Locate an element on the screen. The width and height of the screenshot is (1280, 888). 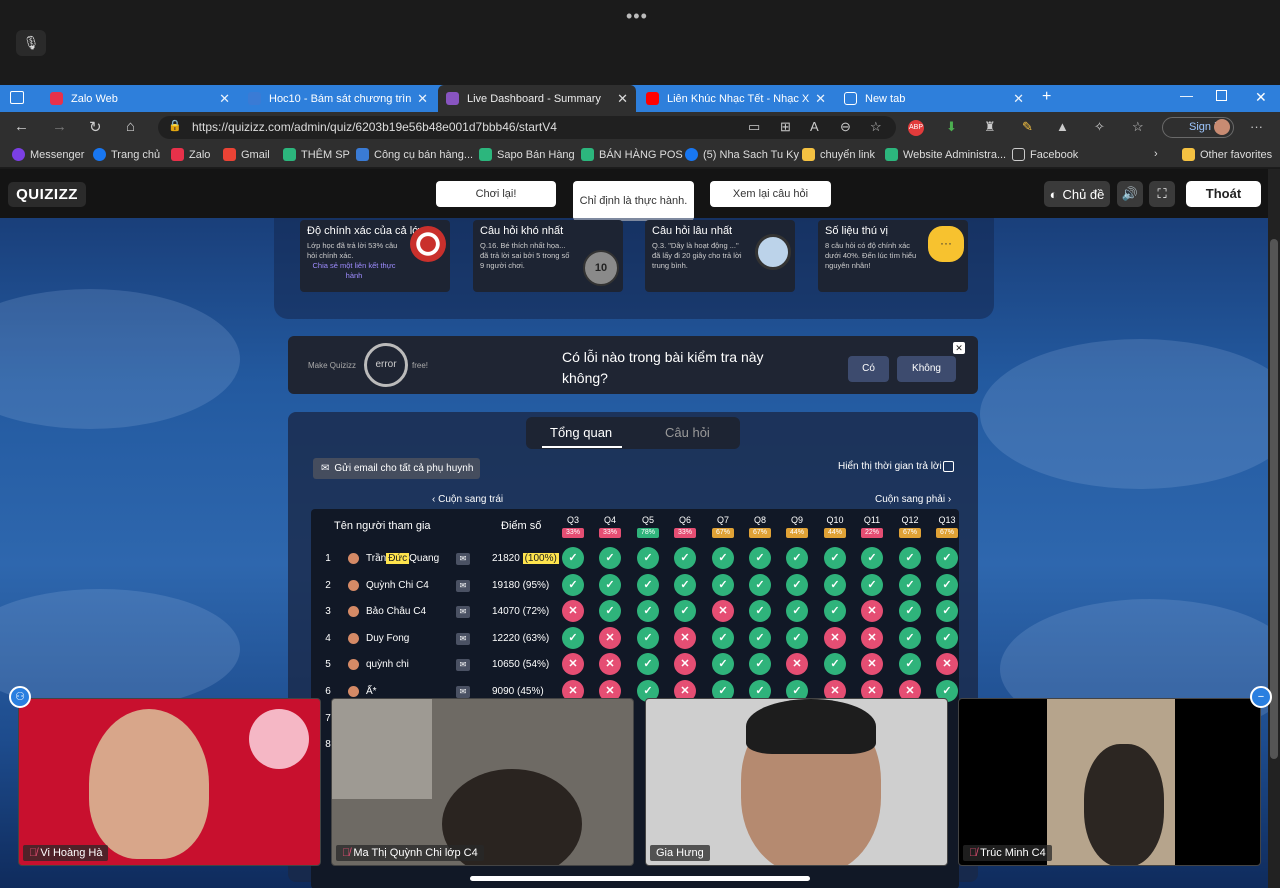
apps-icon: ⊞ is located at coordinates (785, 127).